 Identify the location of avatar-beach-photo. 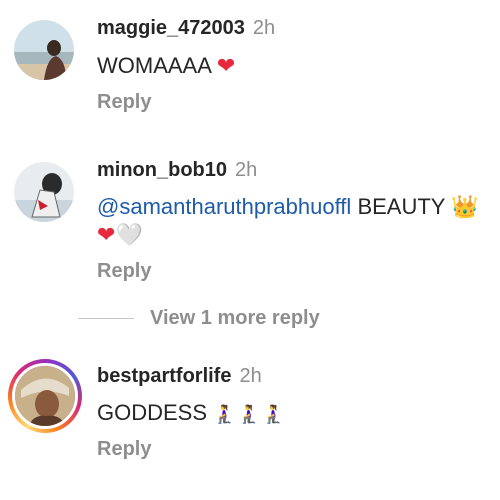
(44, 50).